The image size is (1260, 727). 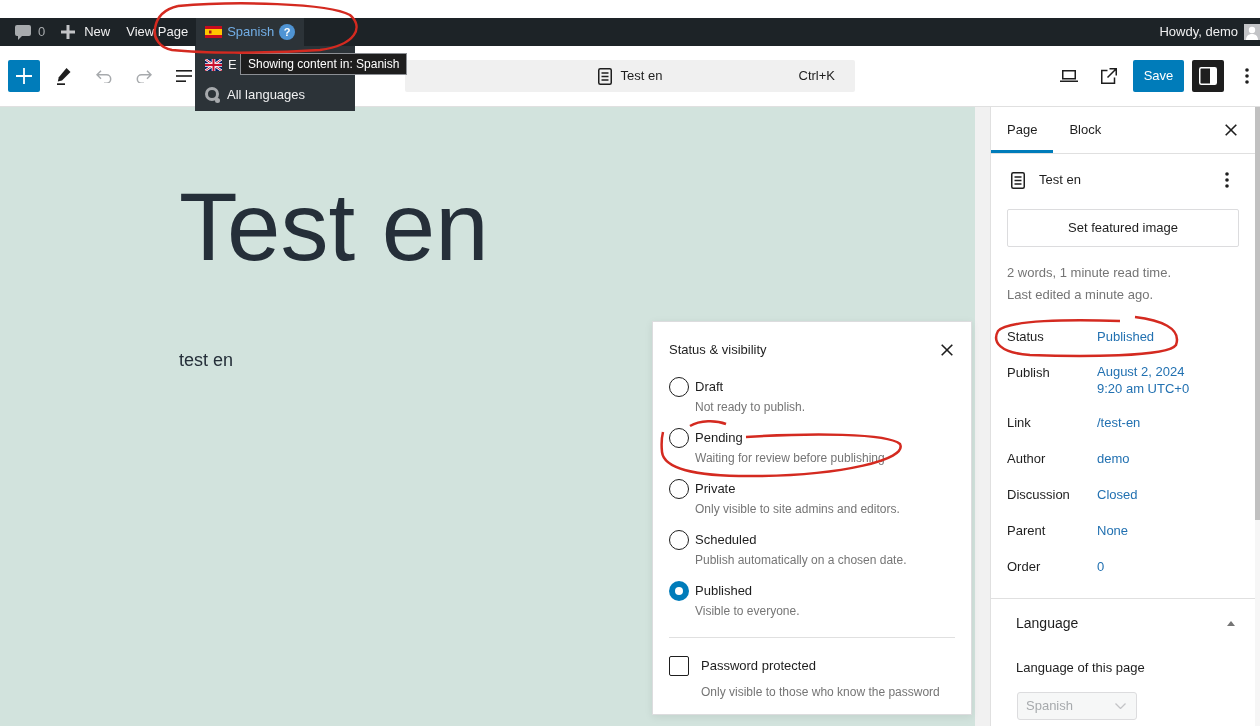 I want to click on tooltip: Showing content in: Spanish, so click(x=324, y=64).